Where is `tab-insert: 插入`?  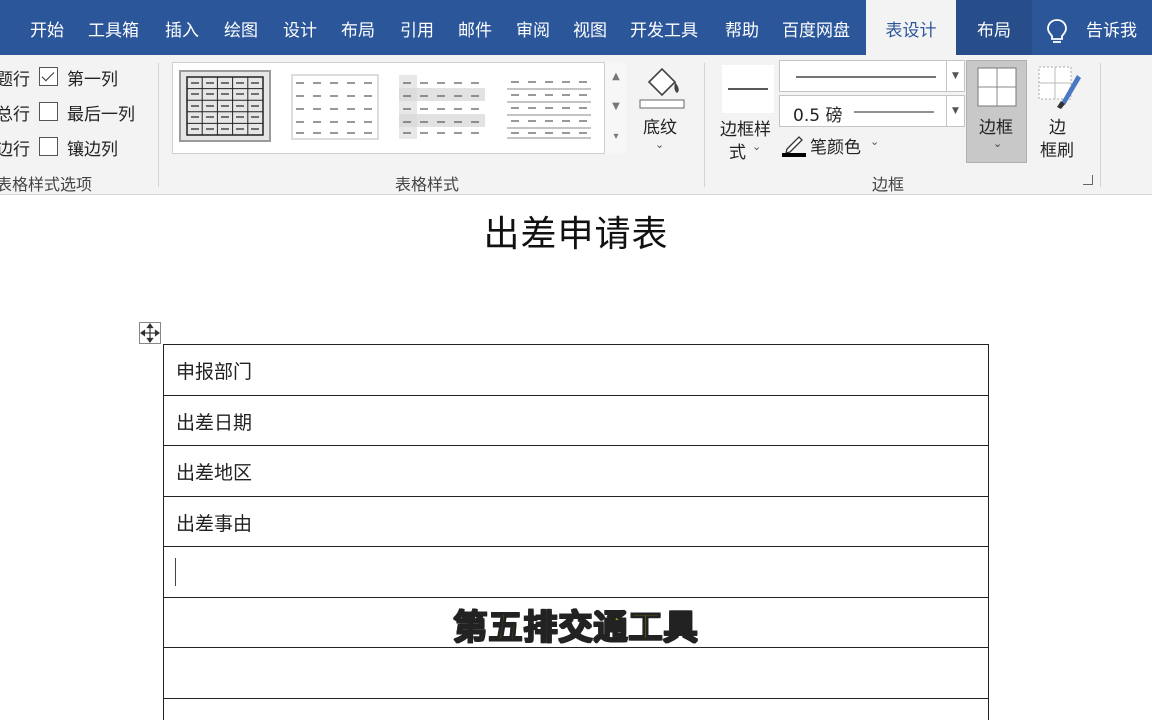 tab-insert: 插入 is located at coordinates (182, 27).